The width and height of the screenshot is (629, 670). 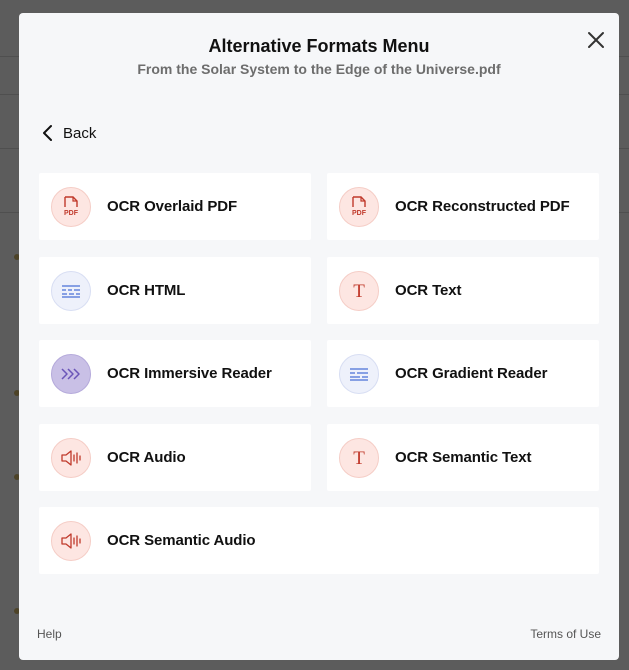 I want to click on close-icon, so click(x=596, y=40).